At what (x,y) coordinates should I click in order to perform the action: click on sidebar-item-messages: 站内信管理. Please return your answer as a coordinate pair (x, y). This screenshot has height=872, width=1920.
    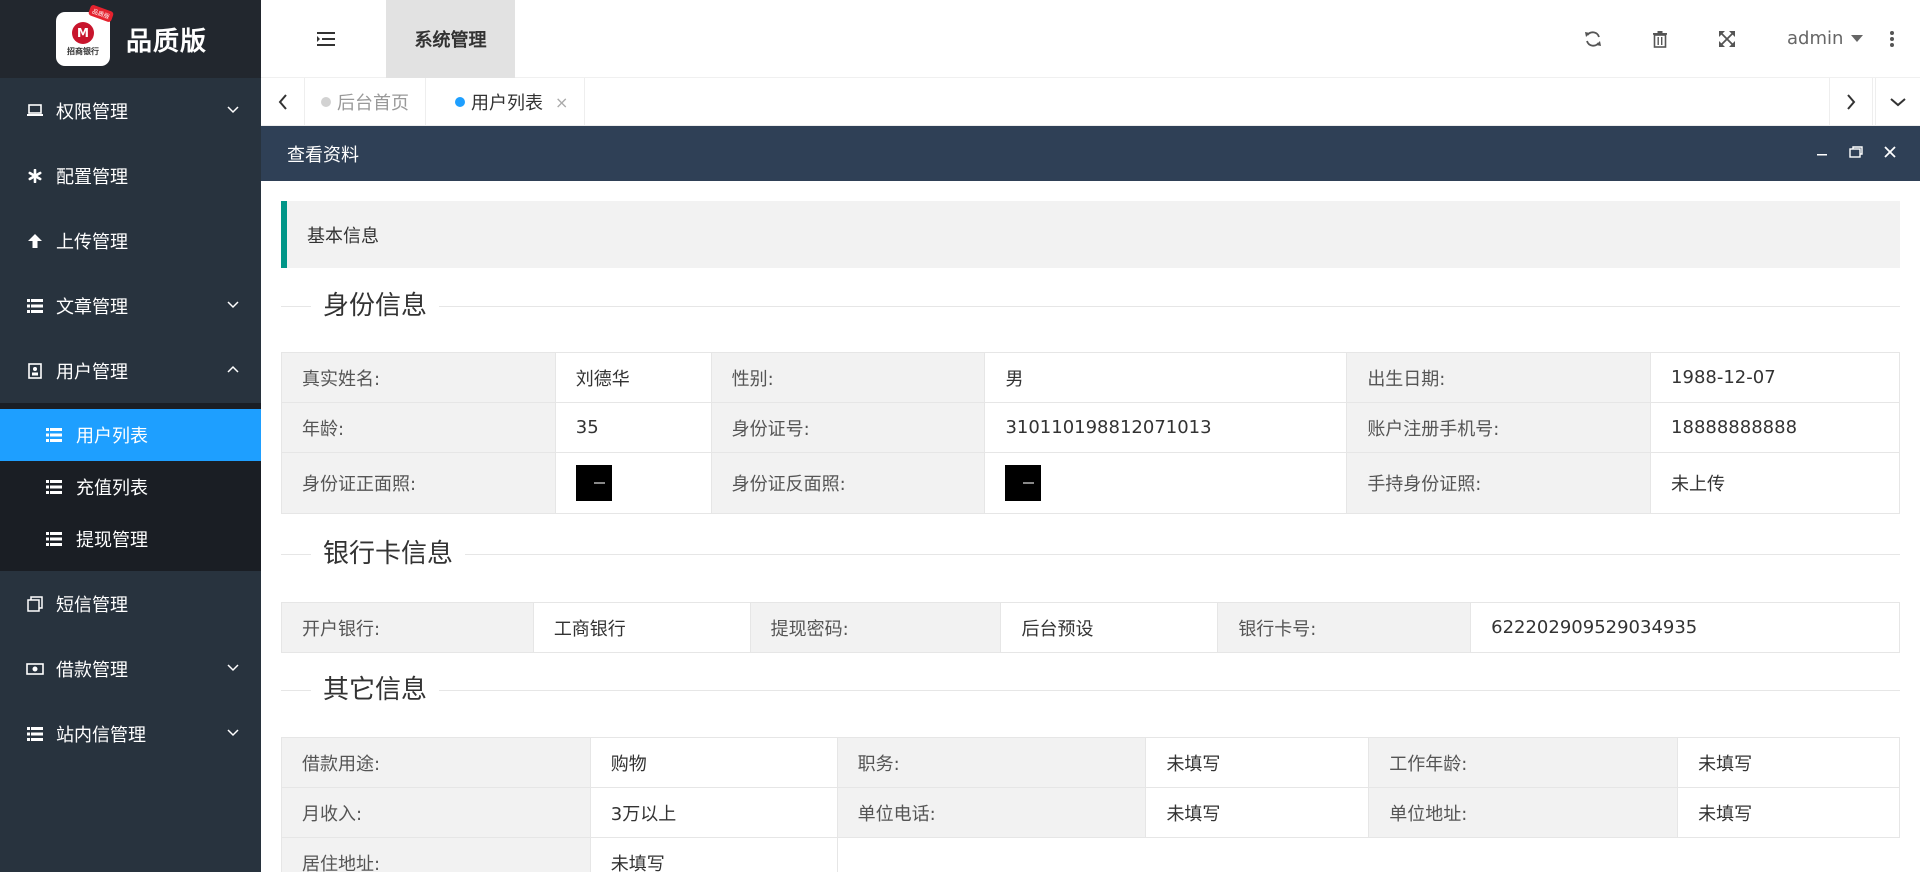
    Looking at the image, I should click on (130, 733).